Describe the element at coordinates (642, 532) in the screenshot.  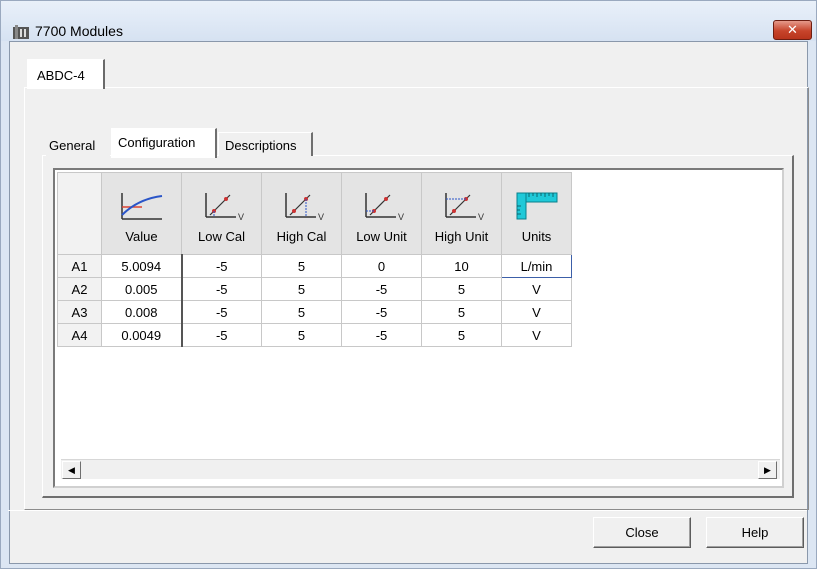
I see `close-button: Close` at that location.